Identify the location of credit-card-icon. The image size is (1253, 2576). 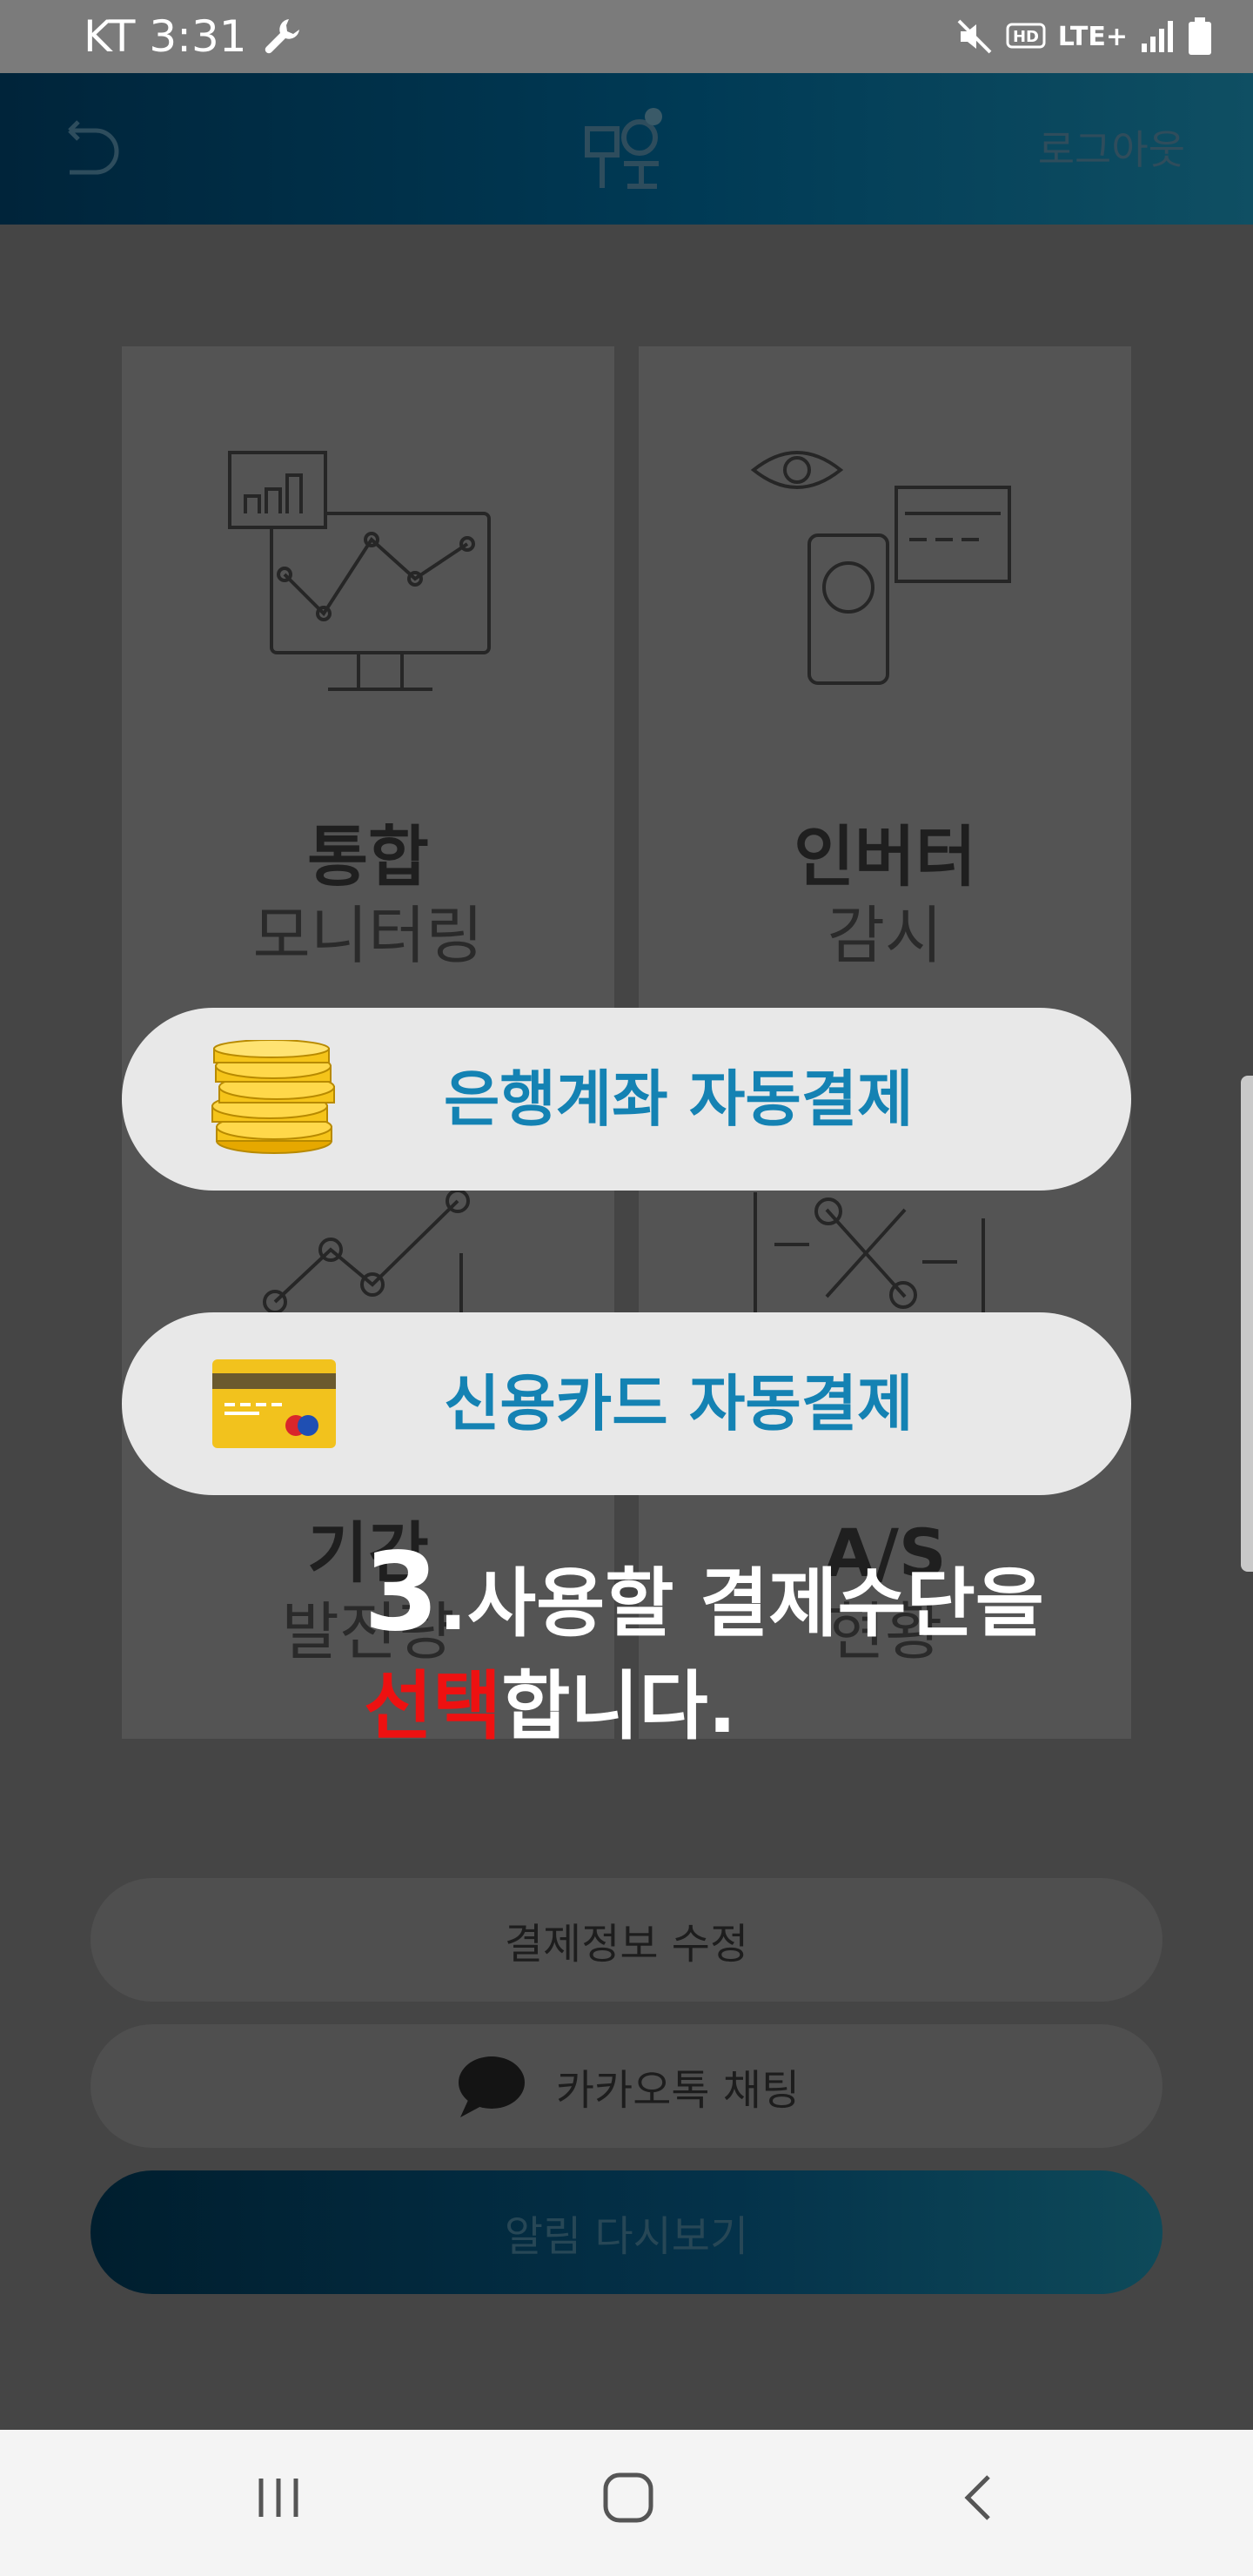
(274, 1404).